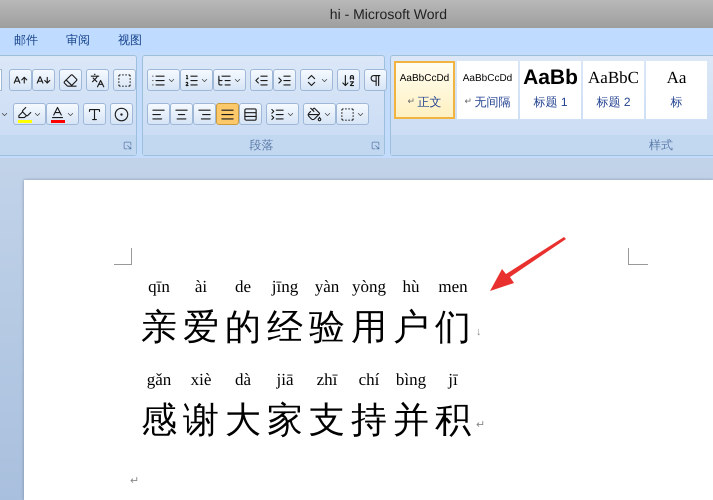 The image size is (713, 500). What do you see at coordinates (121, 114) in the screenshot?
I see `enclose-character-button` at bounding box center [121, 114].